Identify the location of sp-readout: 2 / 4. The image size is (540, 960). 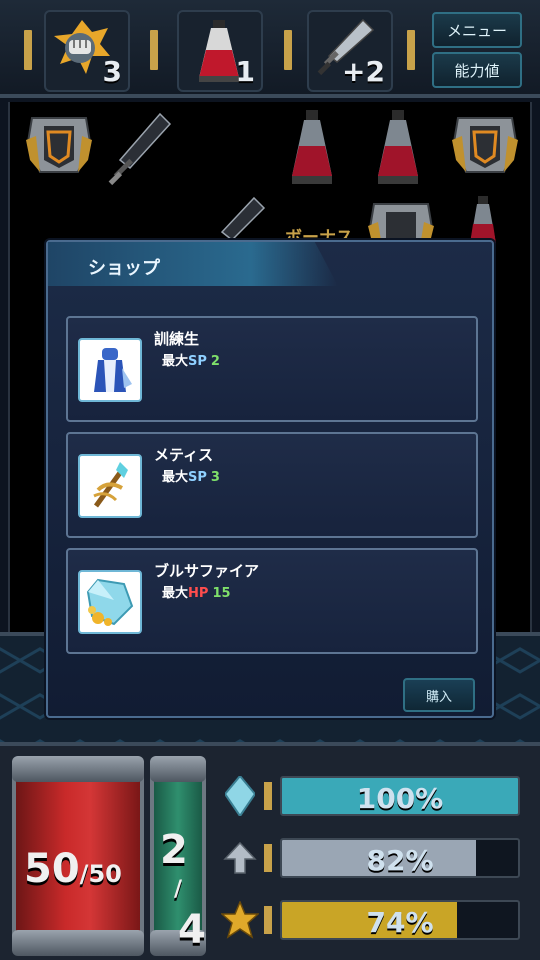
(183, 890).